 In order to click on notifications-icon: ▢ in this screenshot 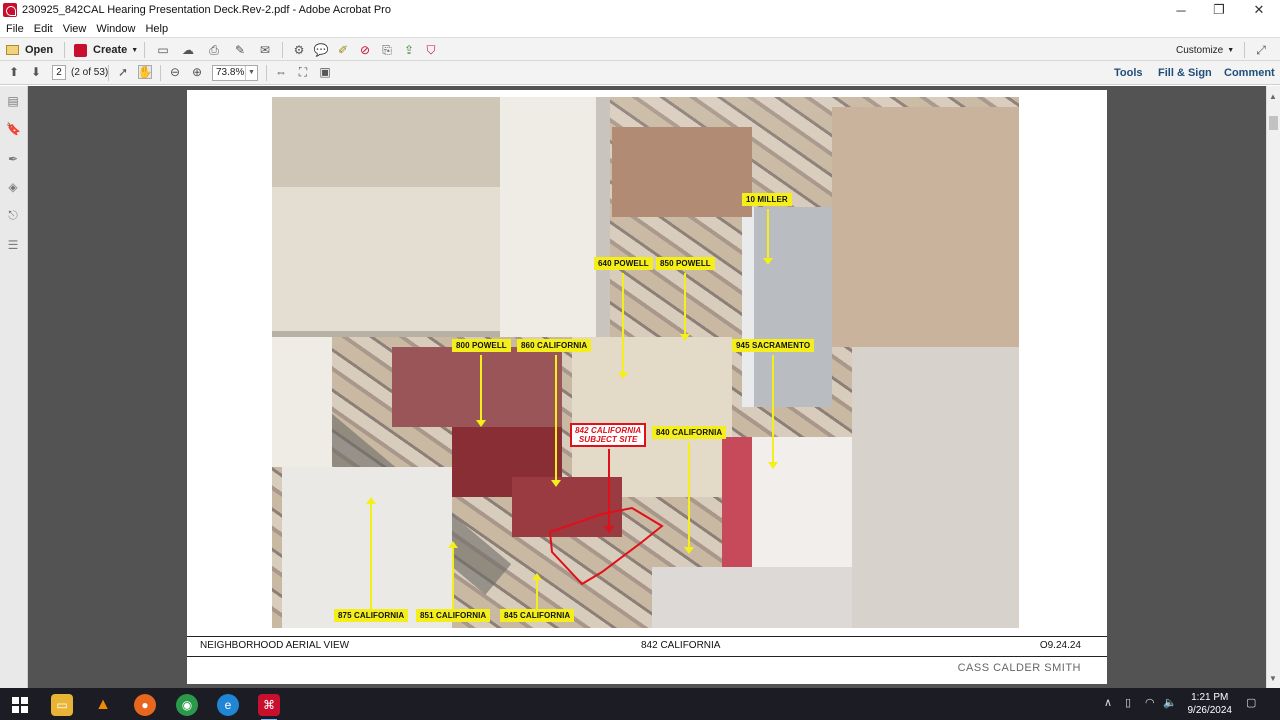, I will do `click(1251, 702)`.